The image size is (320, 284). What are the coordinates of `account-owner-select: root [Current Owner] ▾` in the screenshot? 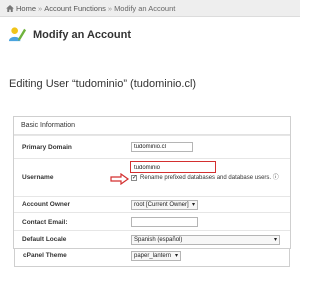 It's located at (164, 205).